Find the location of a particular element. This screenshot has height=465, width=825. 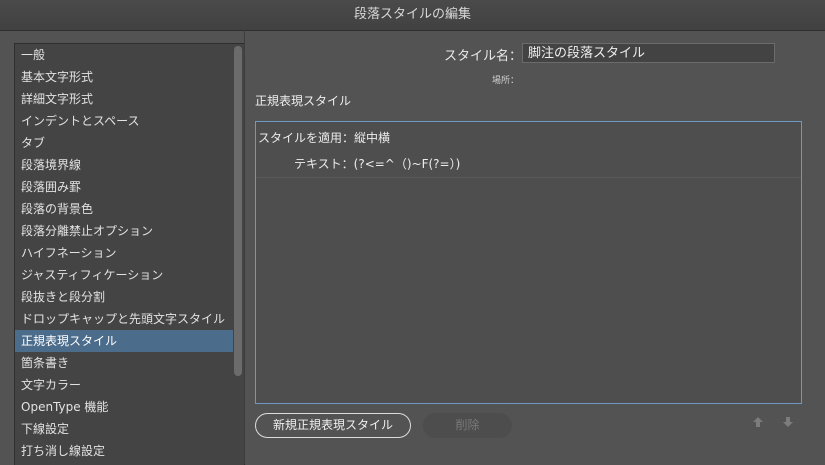

title-bar: 段落スタイルの編集 is located at coordinates (412, 15).